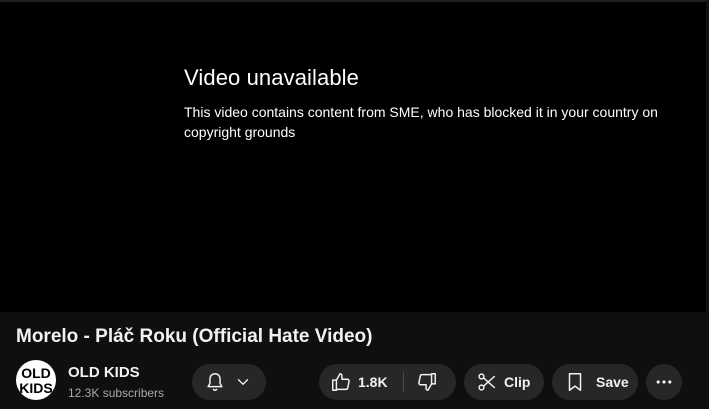  What do you see at coordinates (116, 393) in the screenshot?
I see `subscriber-count: 12.3K subscribers` at bounding box center [116, 393].